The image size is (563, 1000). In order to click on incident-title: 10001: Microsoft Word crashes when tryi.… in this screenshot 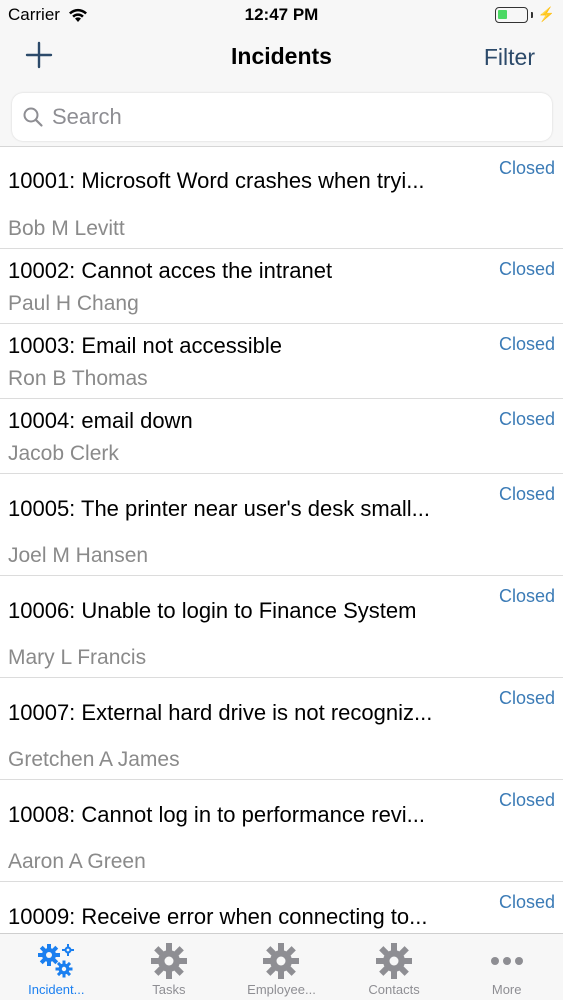, I will do `click(216, 180)`.